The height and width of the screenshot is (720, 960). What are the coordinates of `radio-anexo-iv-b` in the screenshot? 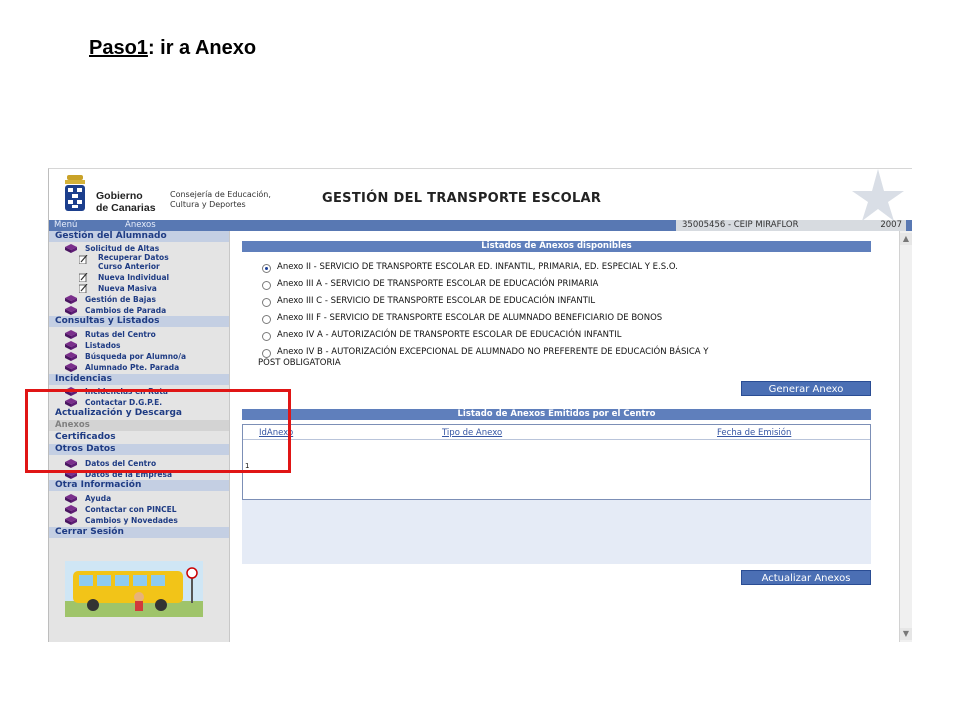 It's located at (266, 353).